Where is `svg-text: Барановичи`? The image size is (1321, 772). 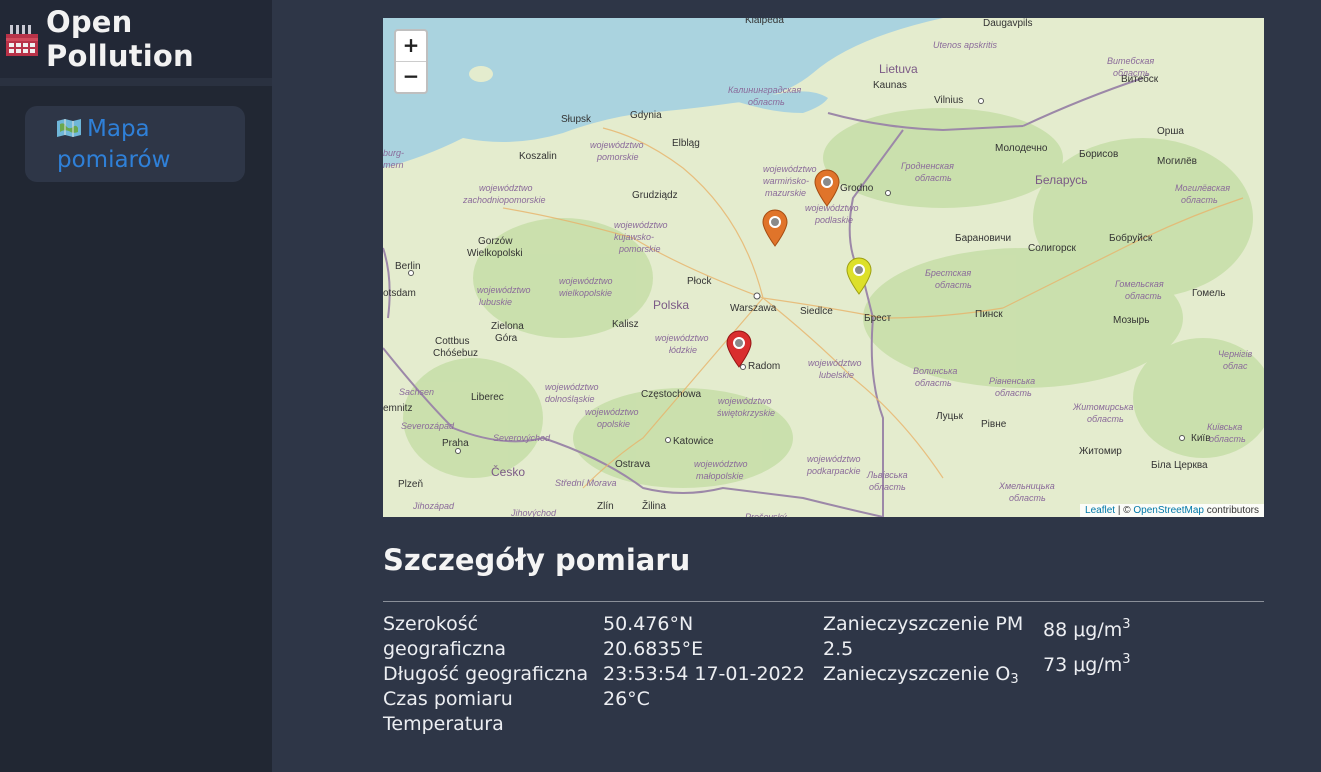 svg-text: Барановичи is located at coordinates (983, 238).